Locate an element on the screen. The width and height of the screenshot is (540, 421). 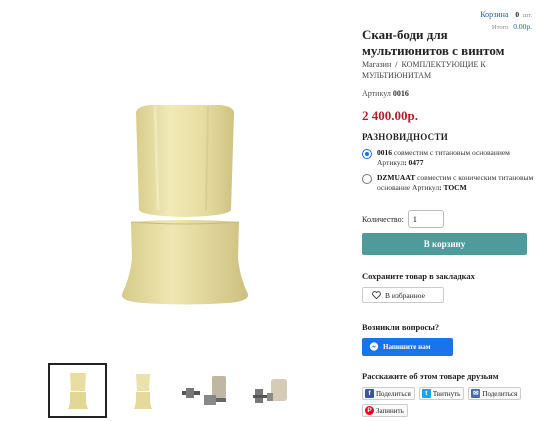
share-title: Расскажите об этом товаре друзьям is located at coordinates (430, 376).